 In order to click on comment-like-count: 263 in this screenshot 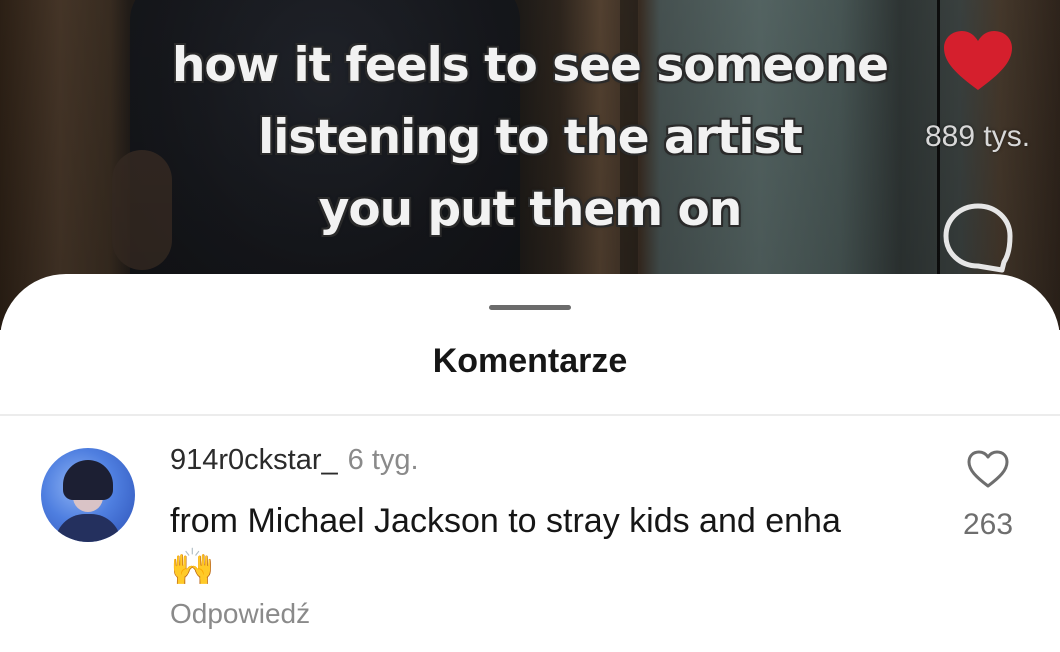, I will do `click(988, 524)`.